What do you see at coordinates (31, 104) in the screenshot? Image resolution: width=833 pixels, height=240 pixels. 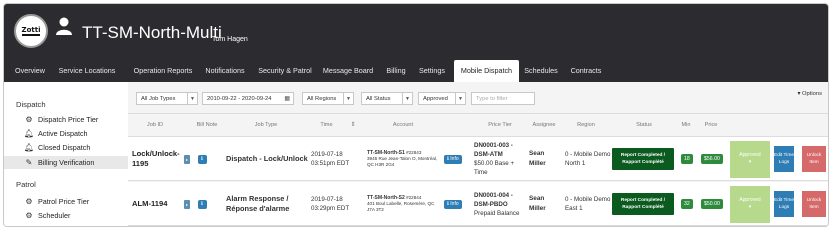 I see `sidebar-heading-dispatch: Dispatch` at bounding box center [31, 104].